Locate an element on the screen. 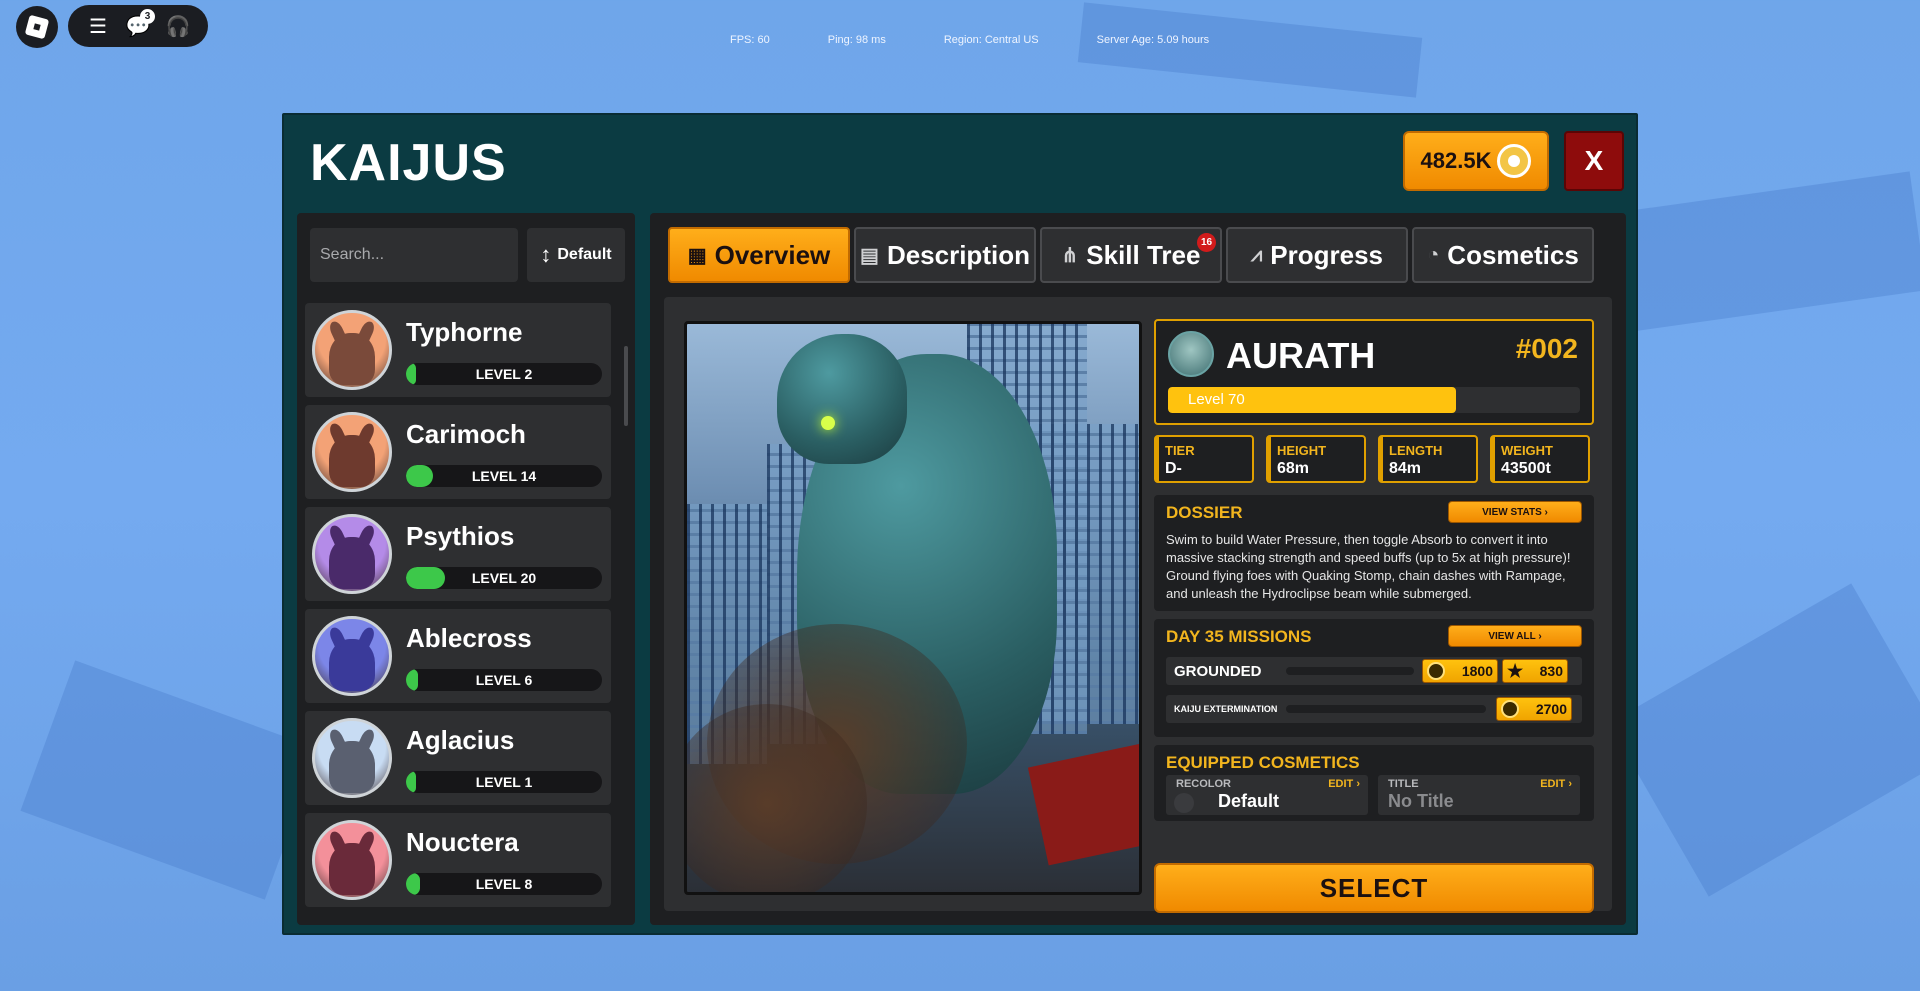  sort-icon: ↕ is located at coordinates (546, 254).